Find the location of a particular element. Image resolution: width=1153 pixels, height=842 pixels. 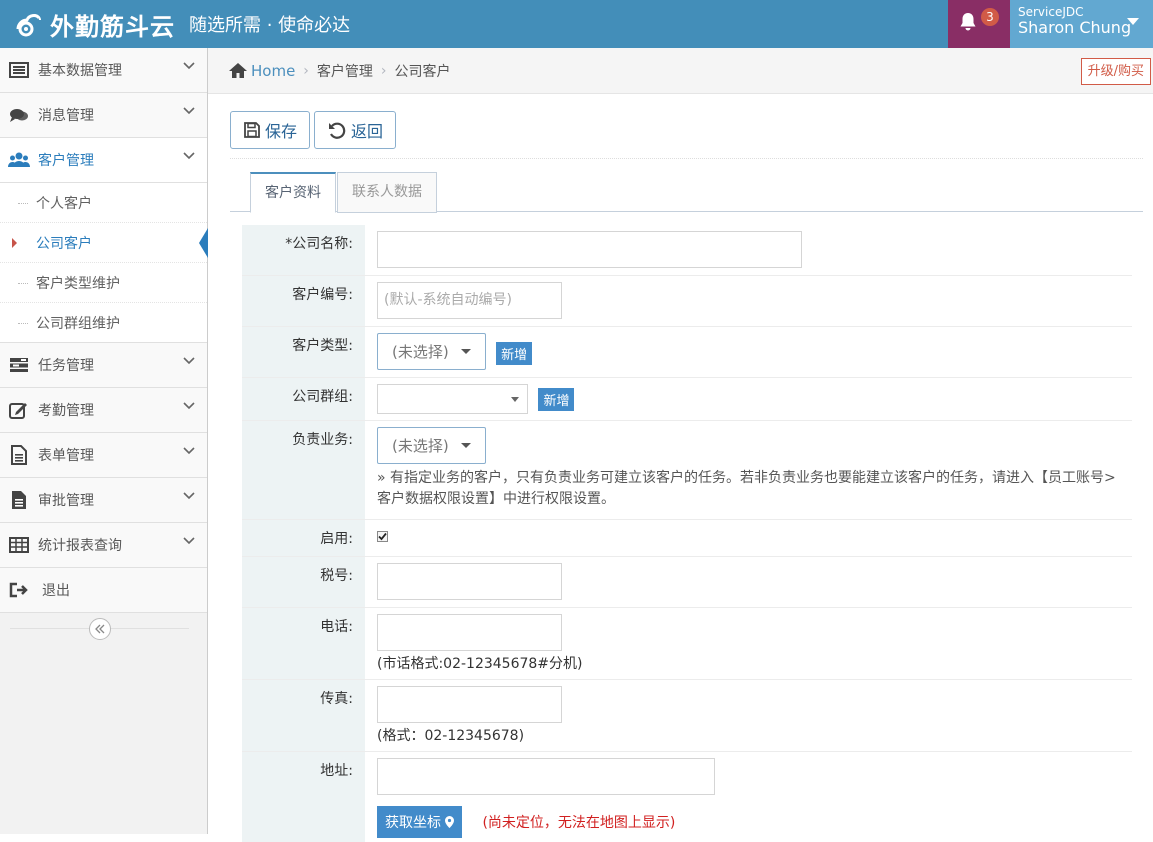

active-arrow-icon is located at coordinates (14, 243).